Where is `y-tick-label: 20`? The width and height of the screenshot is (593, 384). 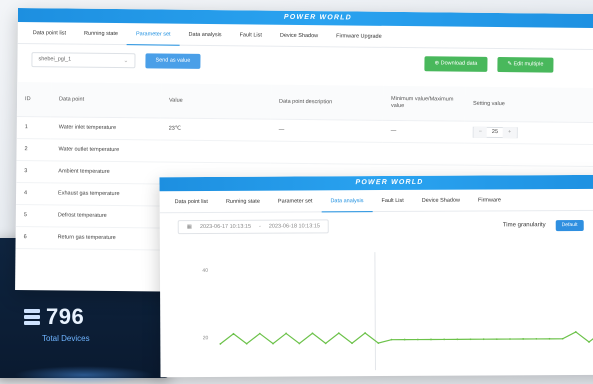 y-tick-label: 20 is located at coordinates (206, 338).